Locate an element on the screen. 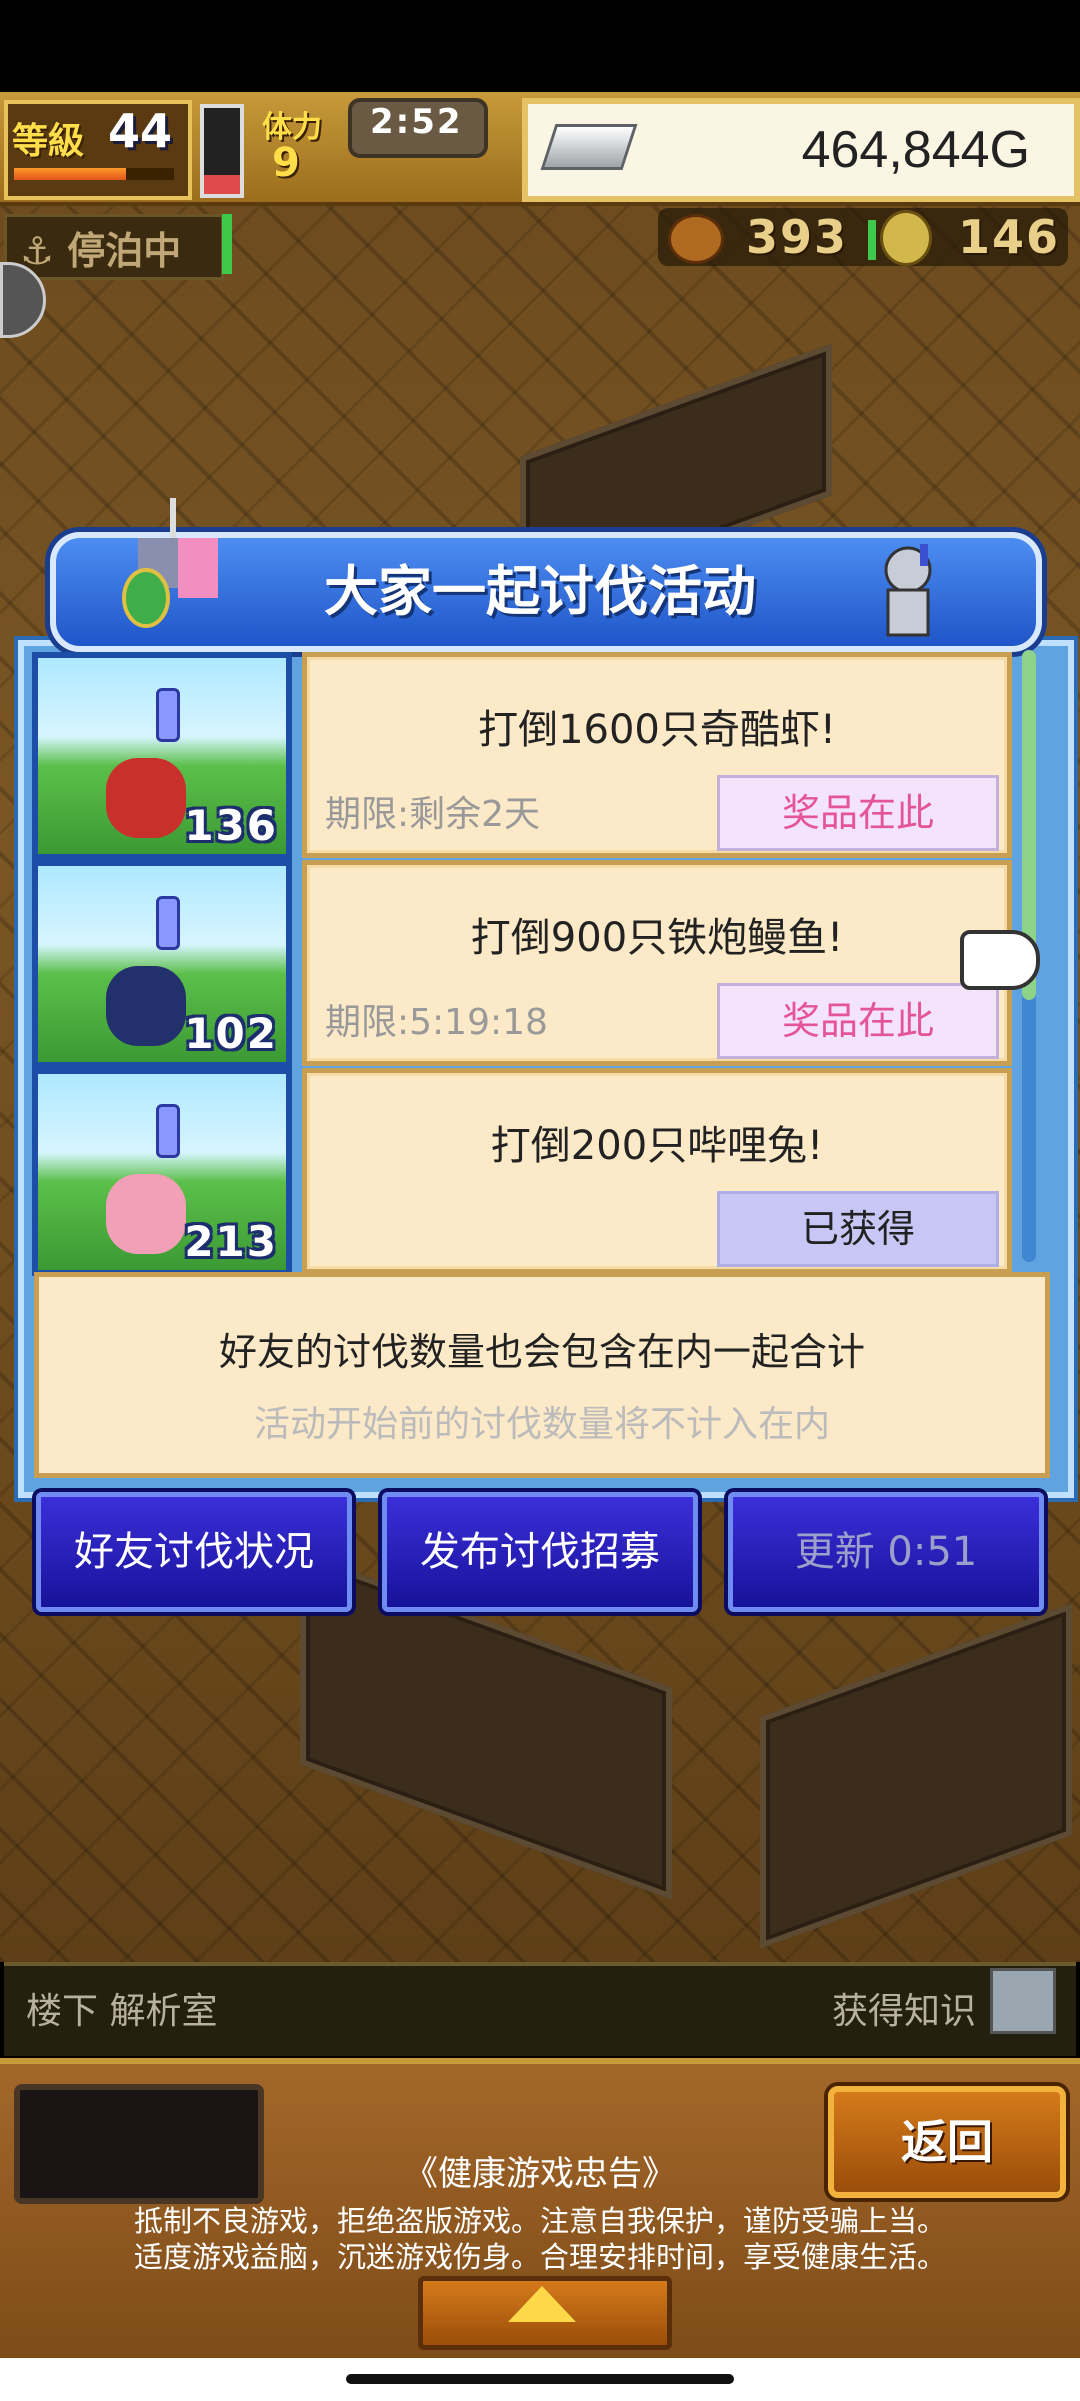 This screenshot has width=1080, height=2401. mission-row: 102 打倒900只铁炮鳗鱼! 期限:5:19:18 奖品在此 is located at coordinates (522, 964).